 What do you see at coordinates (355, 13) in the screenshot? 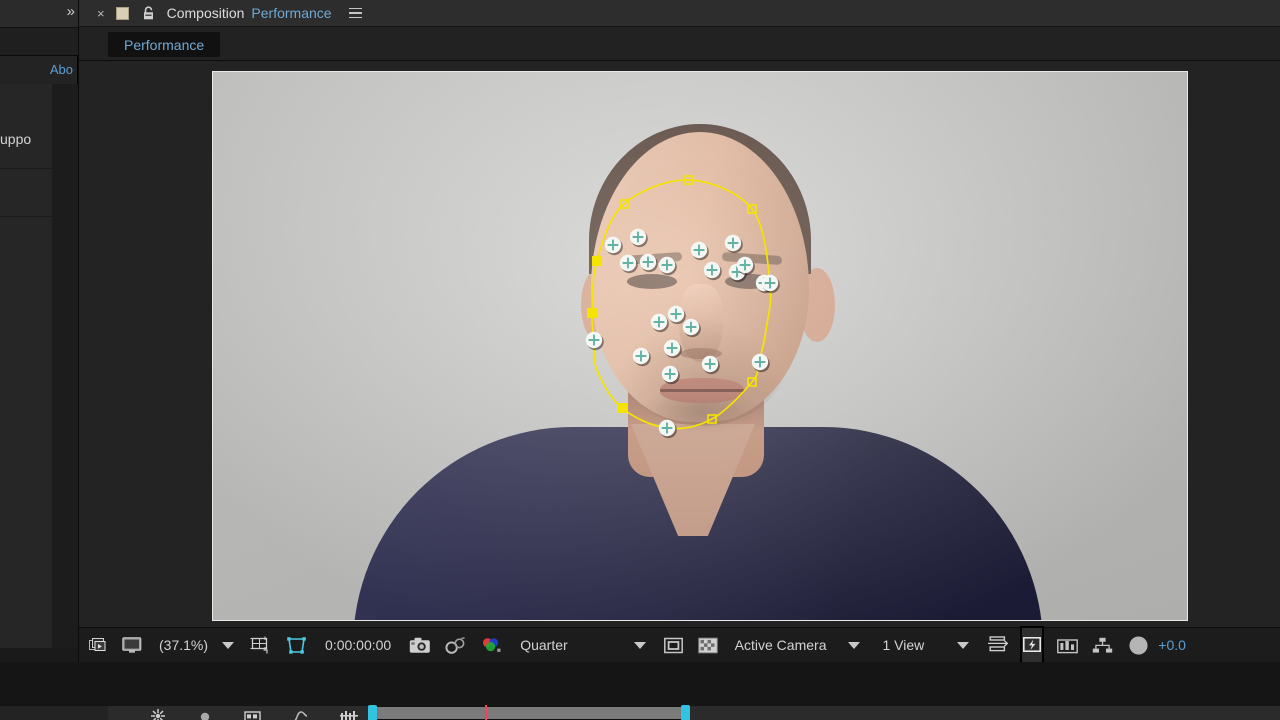
I see `panel-menu-icon` at bounding box center [355, 13].